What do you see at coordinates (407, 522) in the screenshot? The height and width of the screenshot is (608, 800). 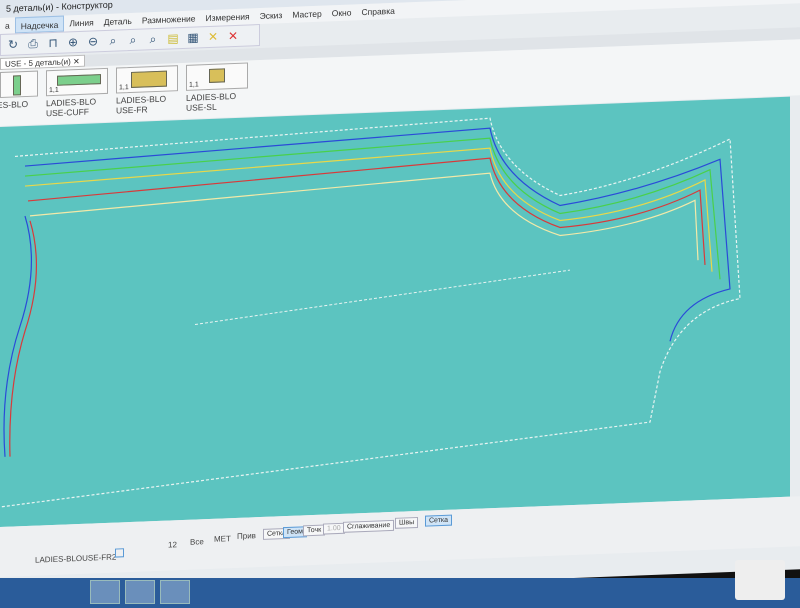 I see `seams-button: Швы` at bounding box center [407, 522].